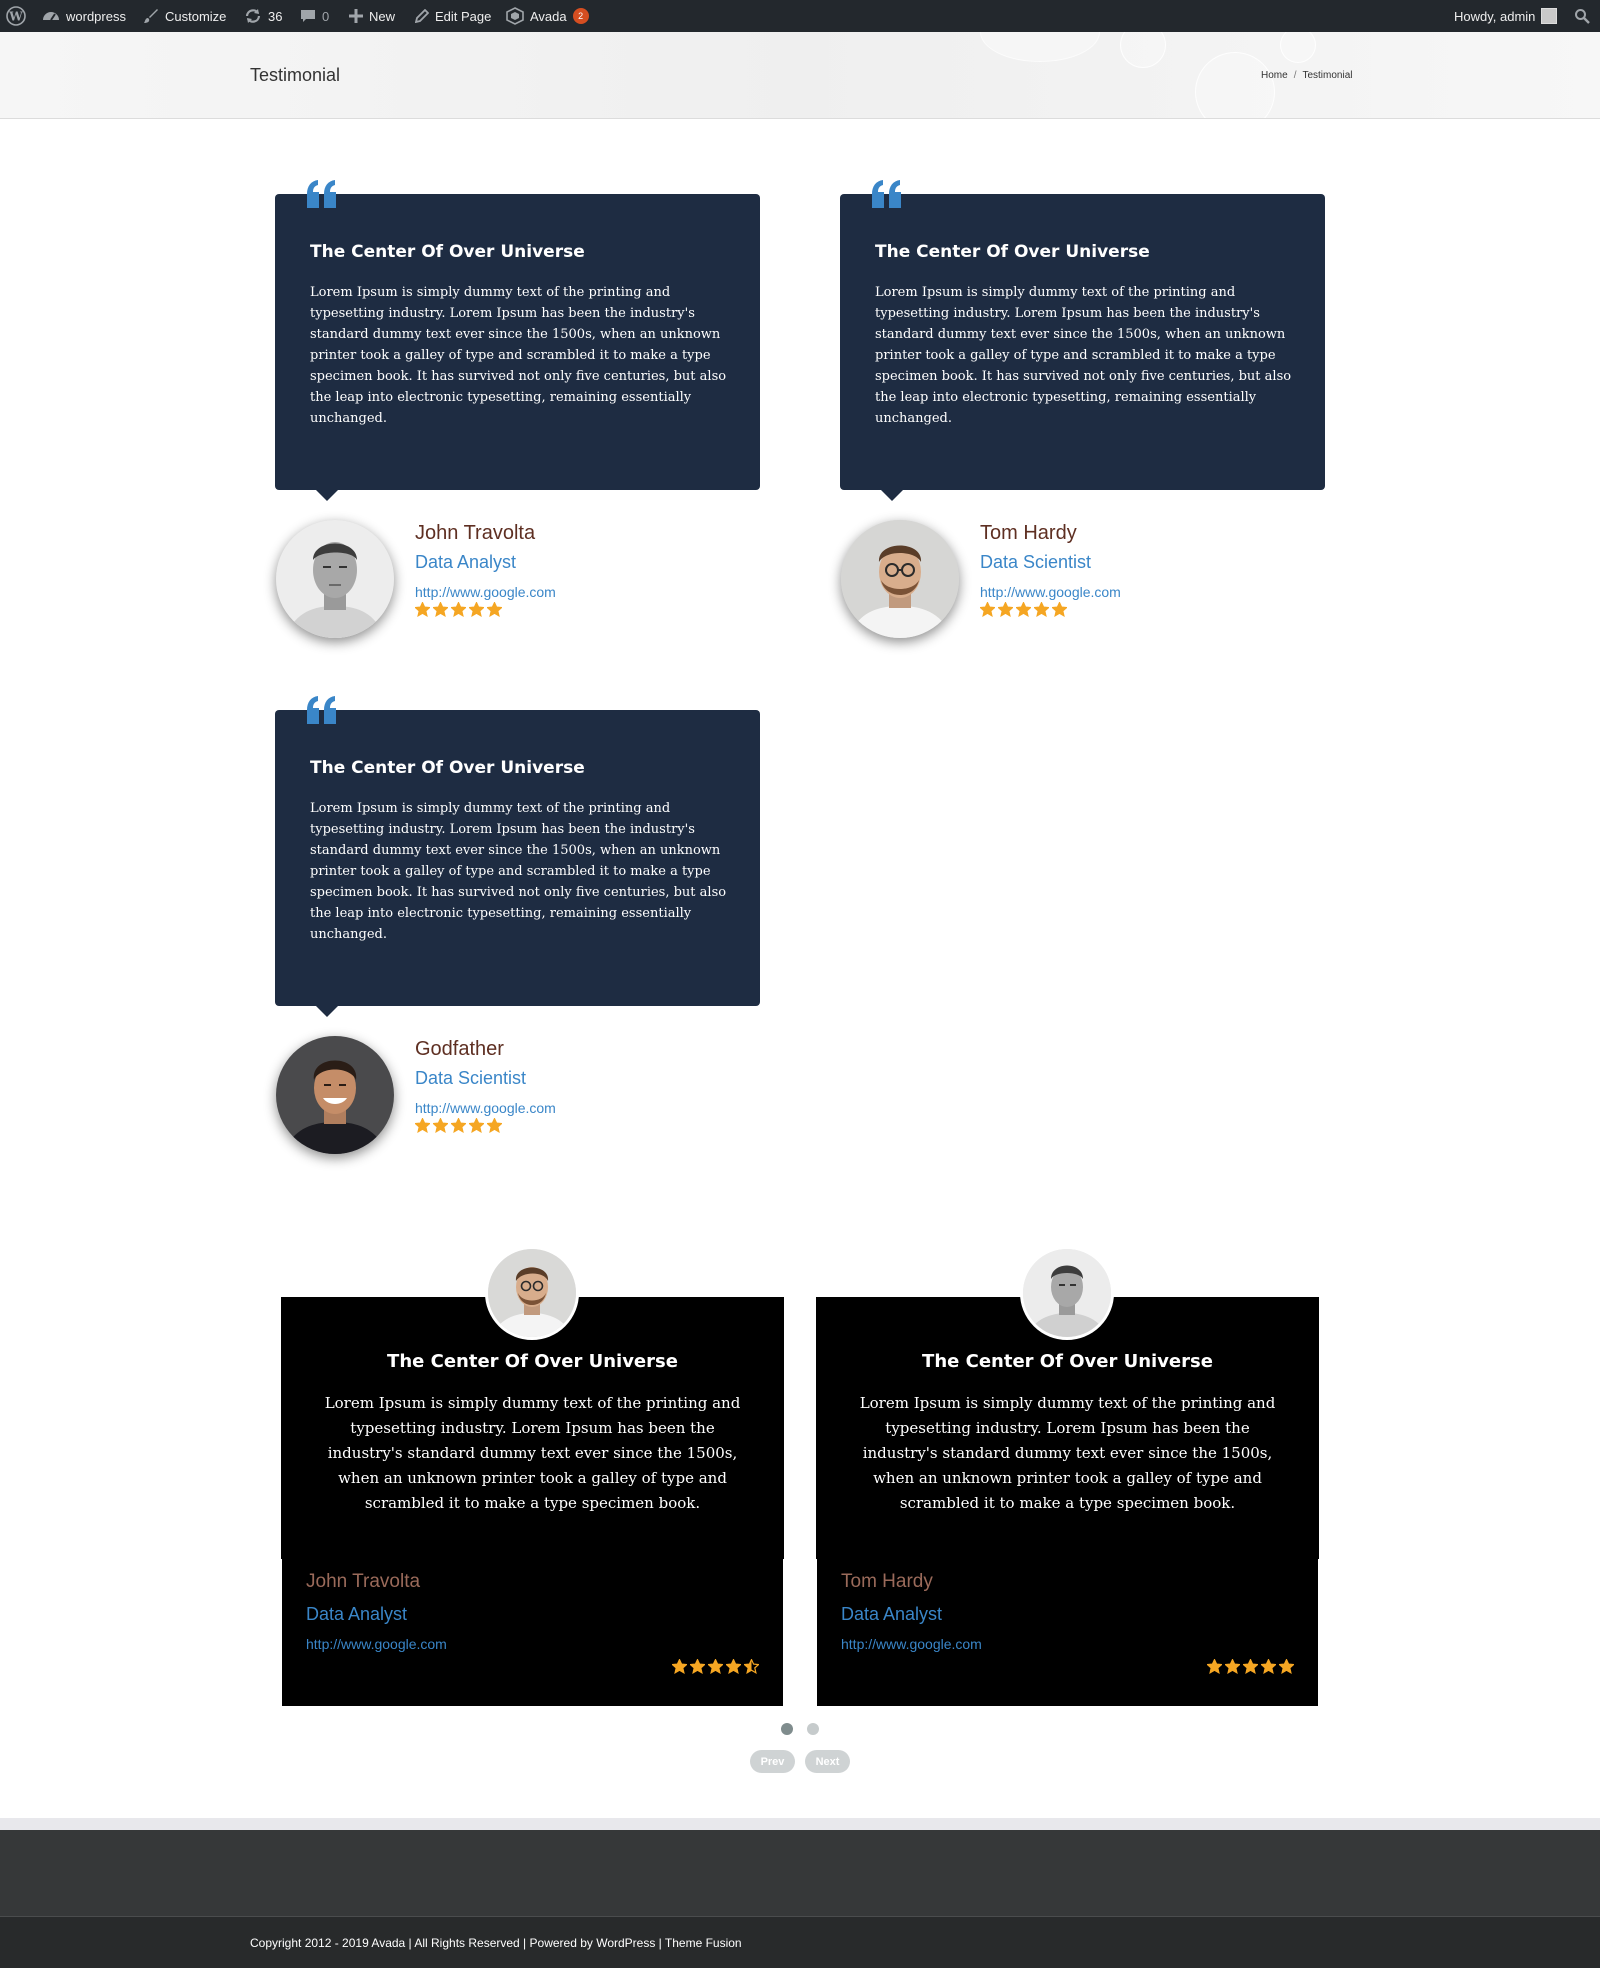 The image size is (1600, 1968). What do you see at coordinates (326, 16) in the screenshot?
I see `comments-count: 0` at bounding box center [326, 16].